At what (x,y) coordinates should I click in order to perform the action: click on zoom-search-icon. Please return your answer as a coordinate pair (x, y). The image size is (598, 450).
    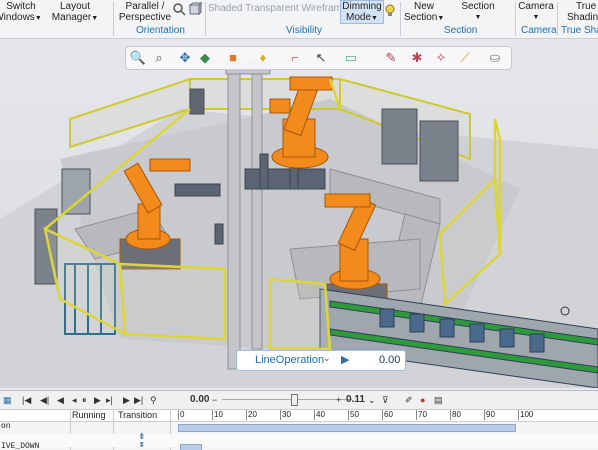
    Looking at the image, I should click on (179, 9).